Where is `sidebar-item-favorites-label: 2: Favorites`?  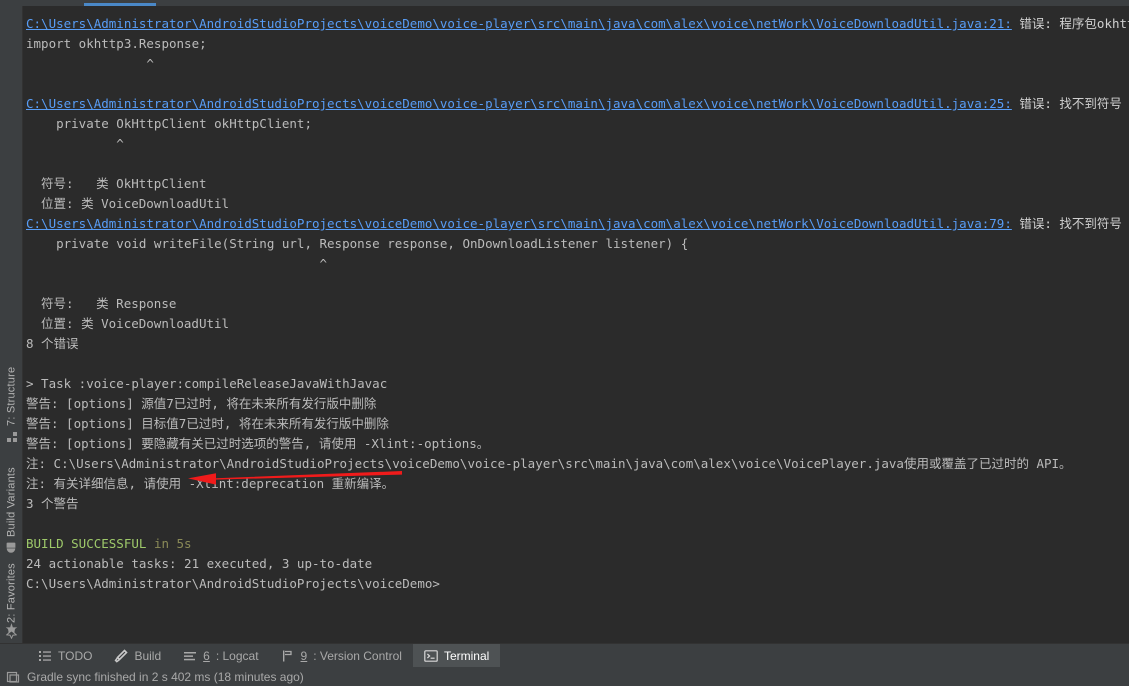 sidebar-item-favorites-label: 2: Favorites is located at coordinates (11, 593).